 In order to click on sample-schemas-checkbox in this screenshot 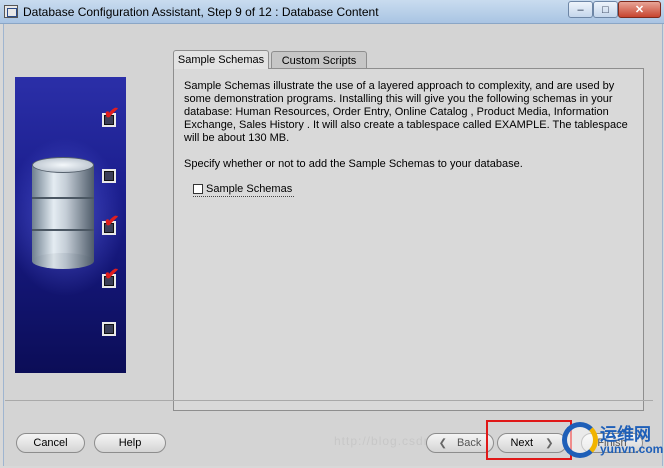, I will do `click(198, 188)`.